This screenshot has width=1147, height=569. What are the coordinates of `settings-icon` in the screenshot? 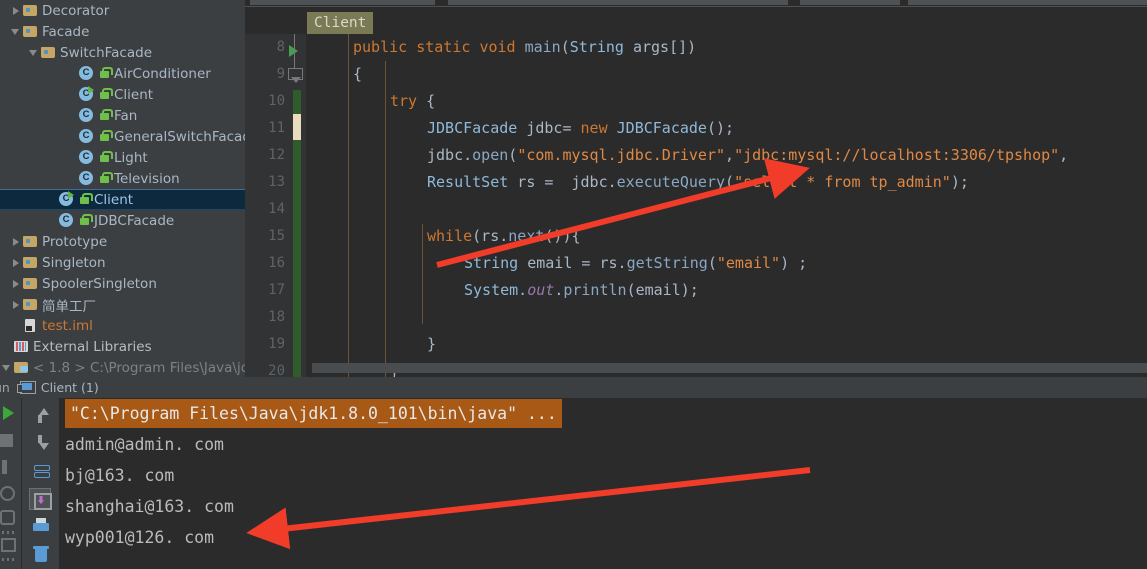 It's located at (7, 493).